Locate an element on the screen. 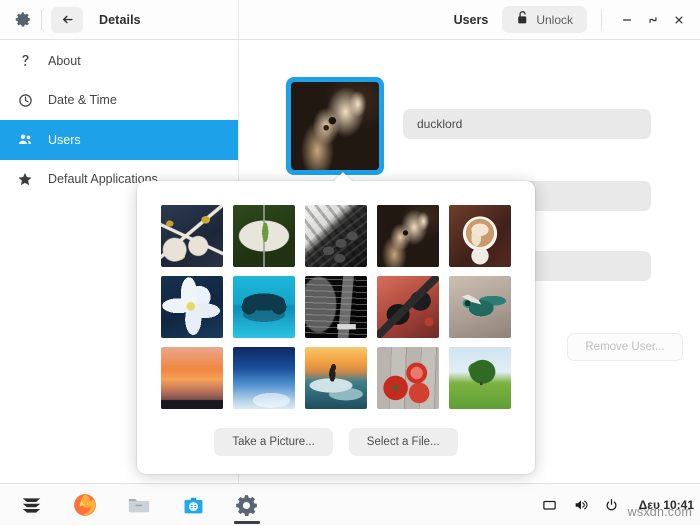 Image resolution: width=700 pixels, height=526 pixels. header-controls-divider is located at coordinates (601, 19).